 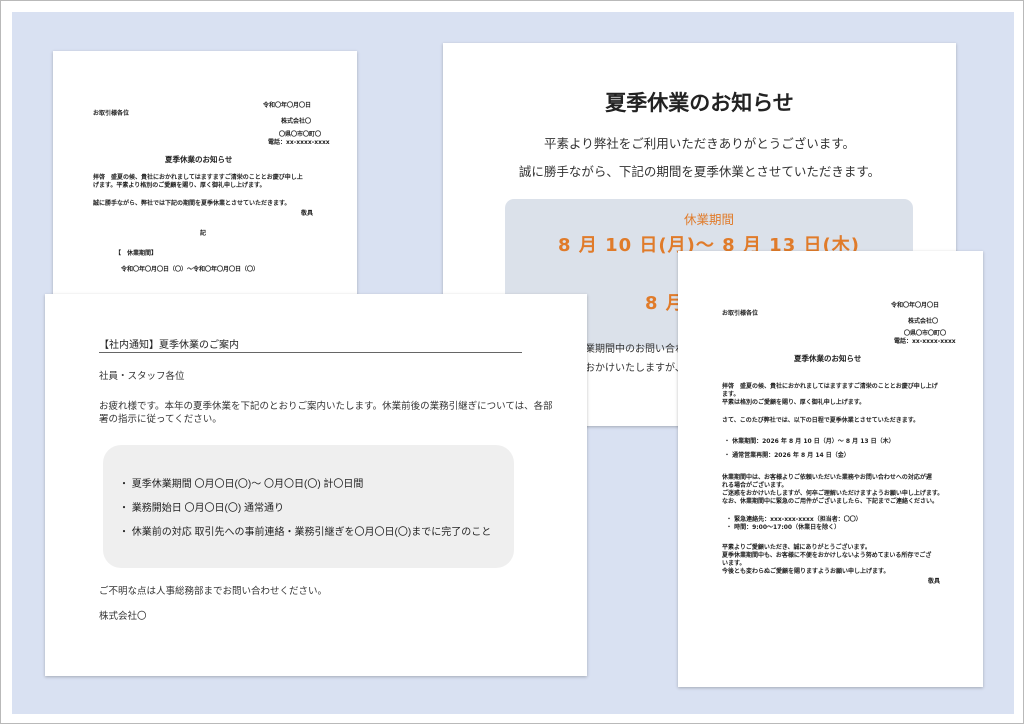 I want to click on greeting-line-3: 平素は格別のご愛顧を賜り、厚く御礼申し上げます。, so click(x=794, y=402).